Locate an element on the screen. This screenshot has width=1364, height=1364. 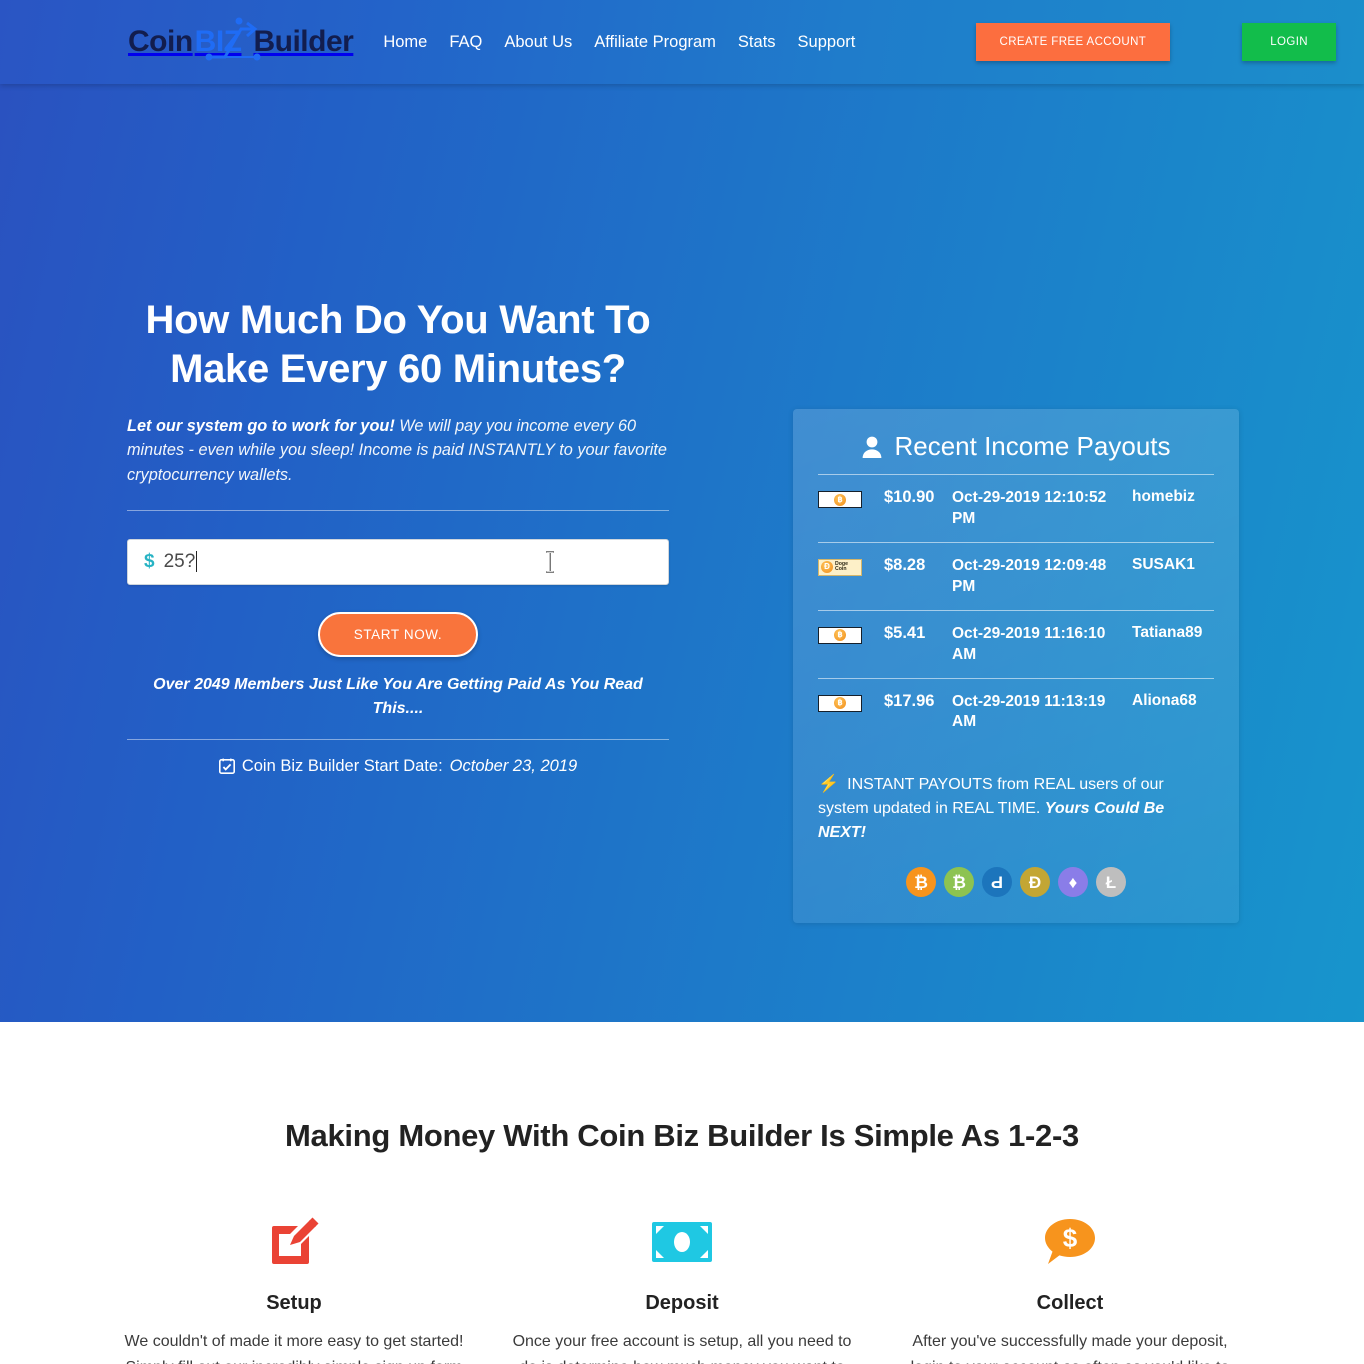
payout-amount: $10.90 is located at coordinates (909, 497).